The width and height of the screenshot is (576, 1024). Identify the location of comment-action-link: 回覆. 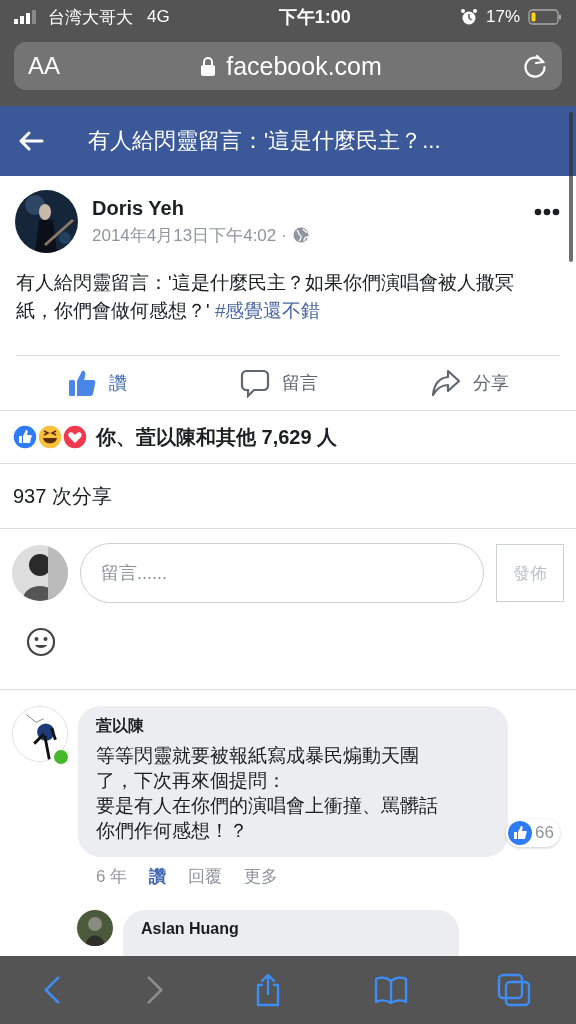
(205, 876).